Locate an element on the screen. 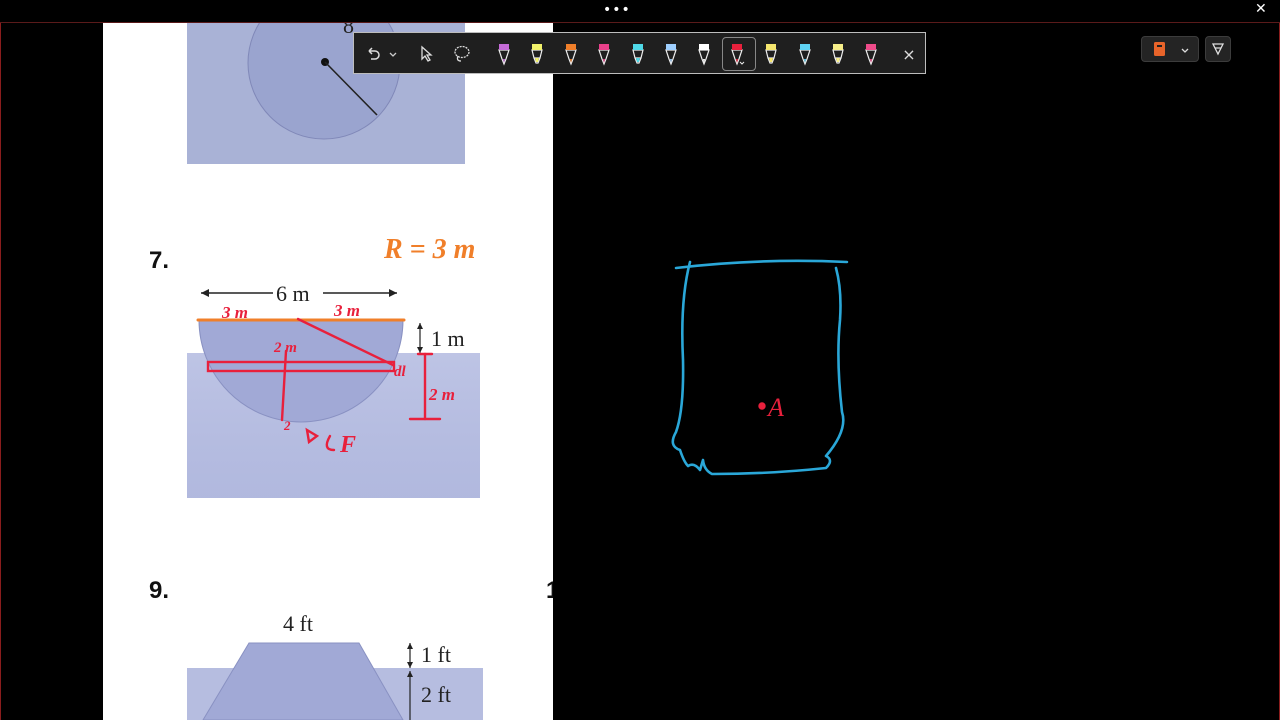 The image size is (1280, 720). highlighter-yellow-2-button is located at coordinates (771, 54).